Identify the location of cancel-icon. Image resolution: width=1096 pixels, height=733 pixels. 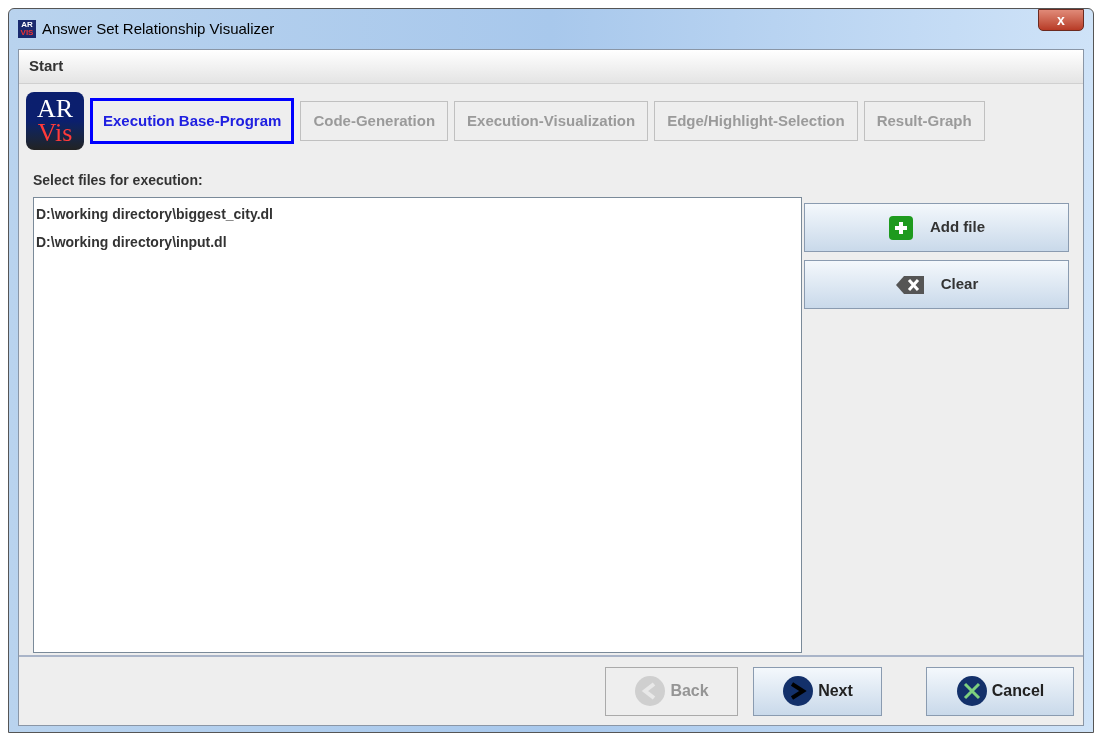
(971, 691).